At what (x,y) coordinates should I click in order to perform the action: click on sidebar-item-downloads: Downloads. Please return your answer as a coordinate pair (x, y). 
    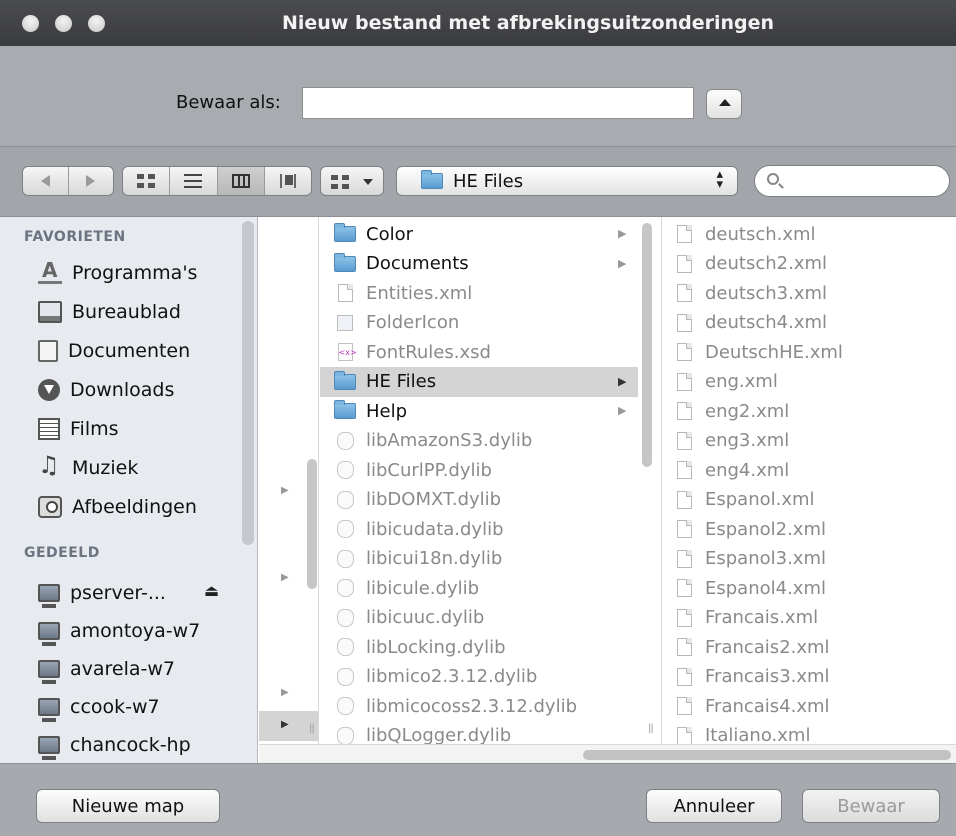
    Looking at the image, I should click on (106, 390).